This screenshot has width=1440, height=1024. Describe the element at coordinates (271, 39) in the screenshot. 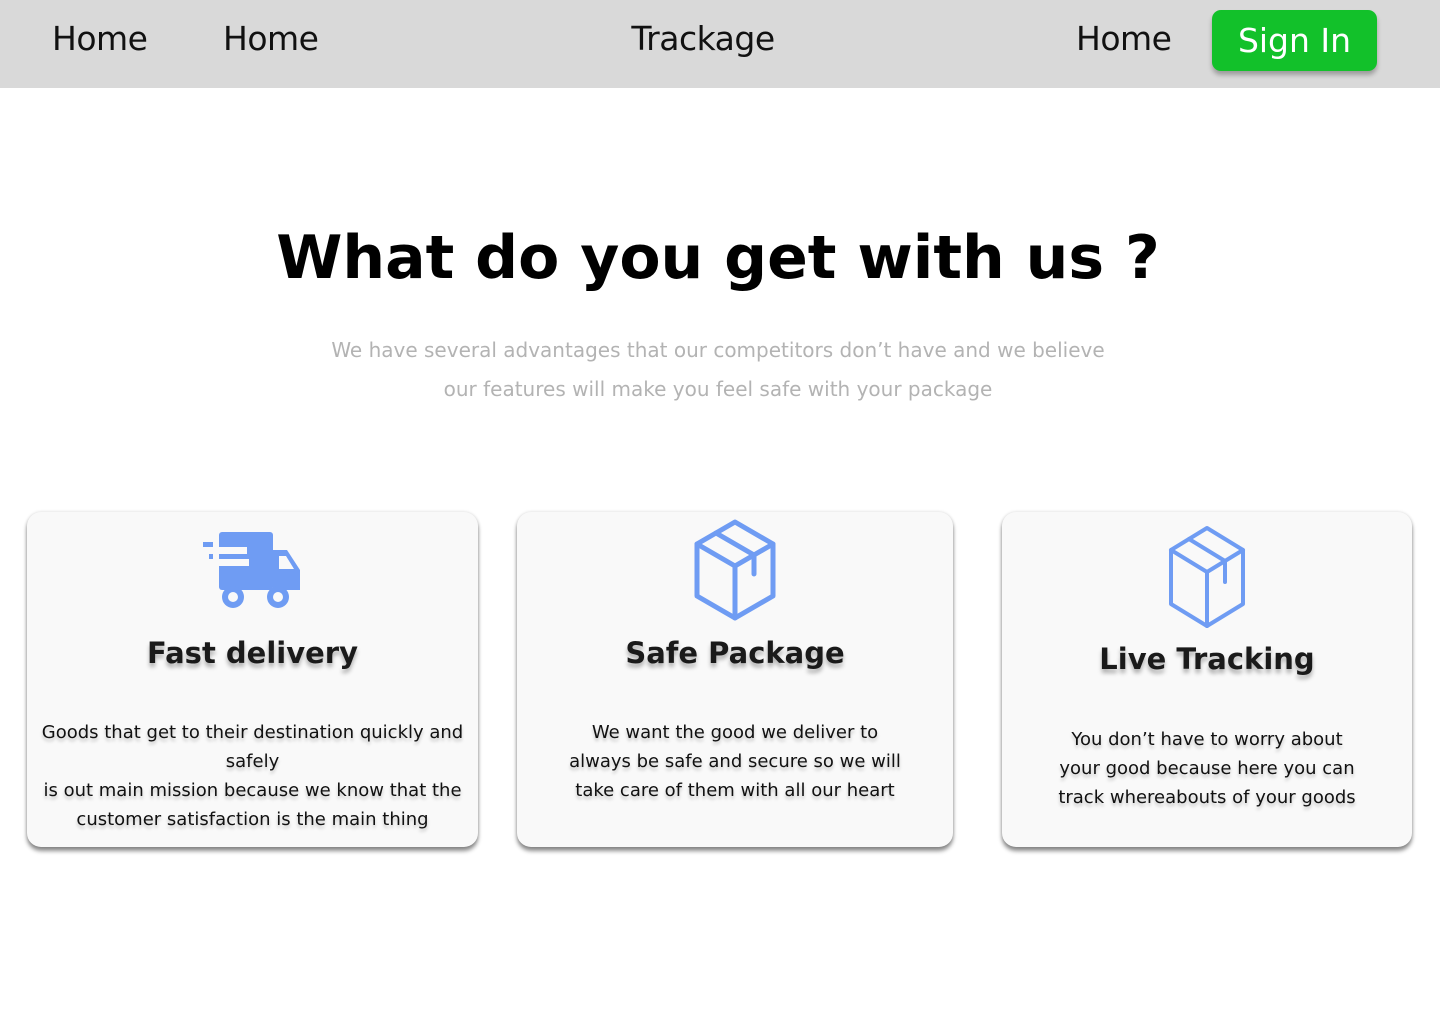

I see `nav-link-home-2: Home` at that location.